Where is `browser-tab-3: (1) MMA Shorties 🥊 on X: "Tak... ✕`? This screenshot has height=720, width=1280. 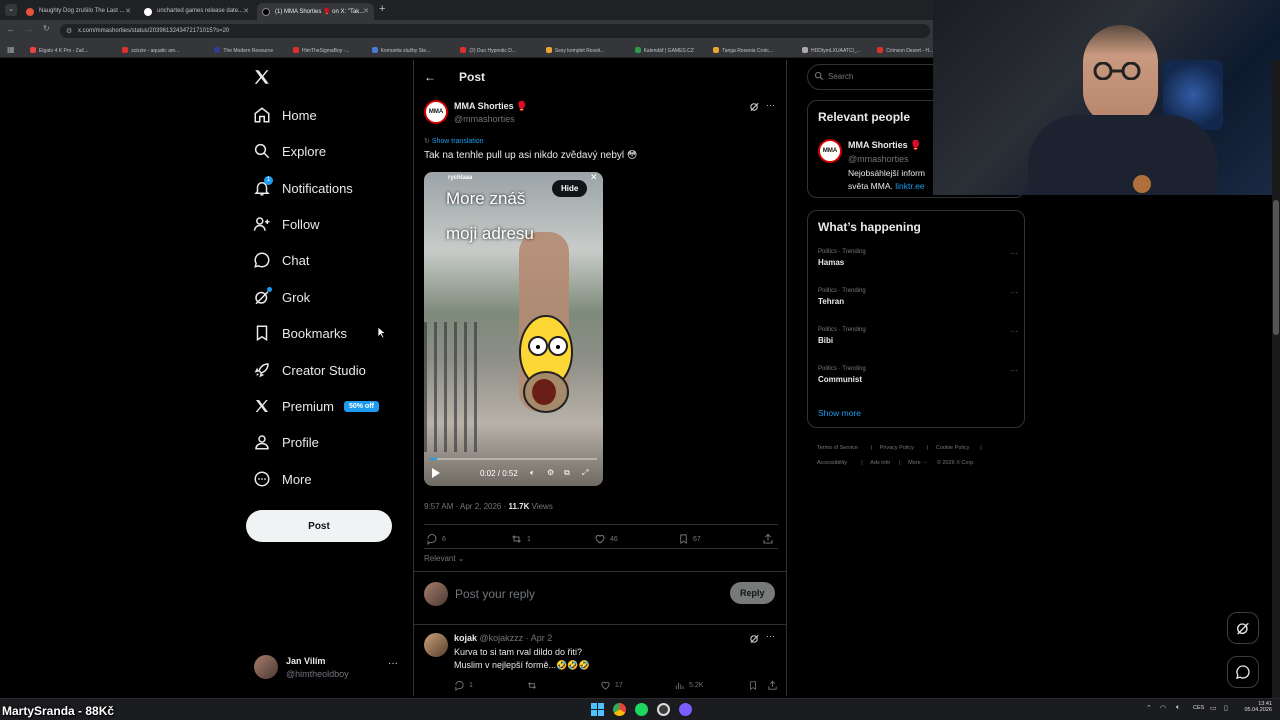
browser-tab-3: (1) MMA Shorties 🥊 on X: "Tak... ✕ is located at coordinates (315, 11).